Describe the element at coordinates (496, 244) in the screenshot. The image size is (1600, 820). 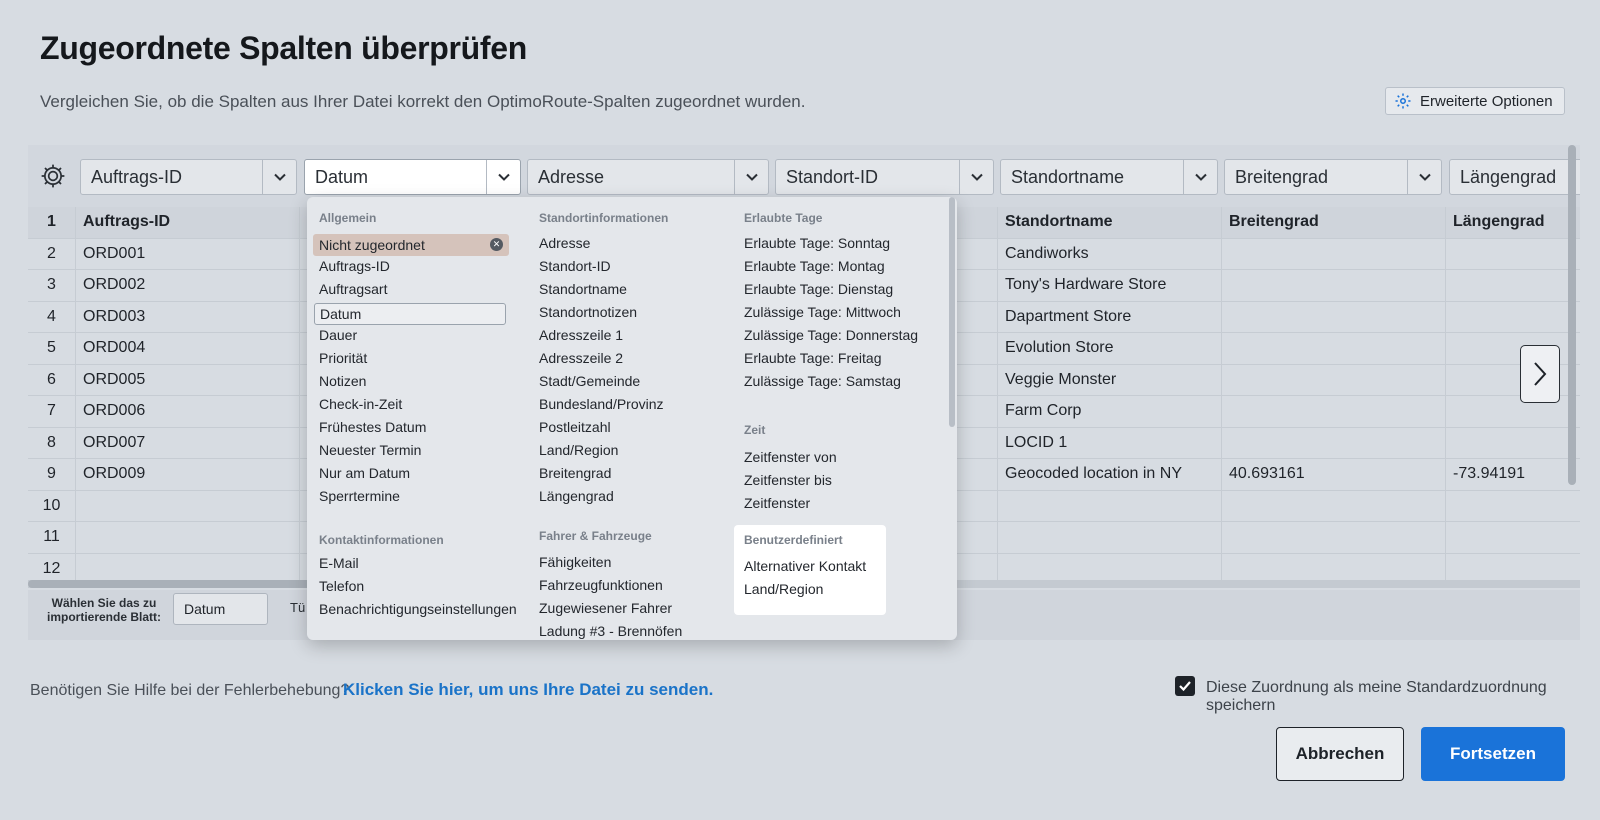
I see `clear-icon: ✕` at that location.